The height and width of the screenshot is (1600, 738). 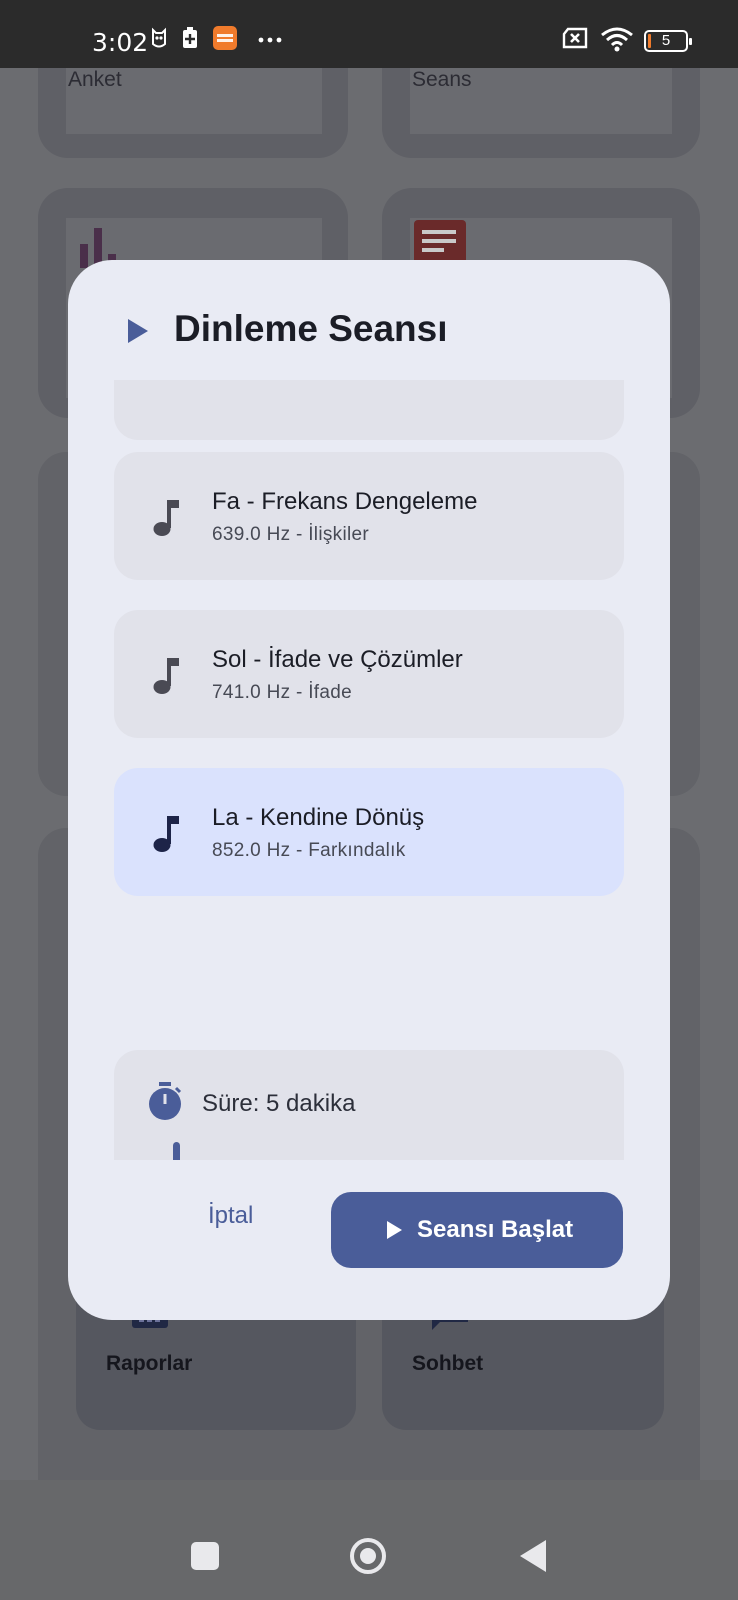 What do you see at coordinates (368, 1556) in the screenshot?
I see `home-button` at bounding box center [368, 1556].